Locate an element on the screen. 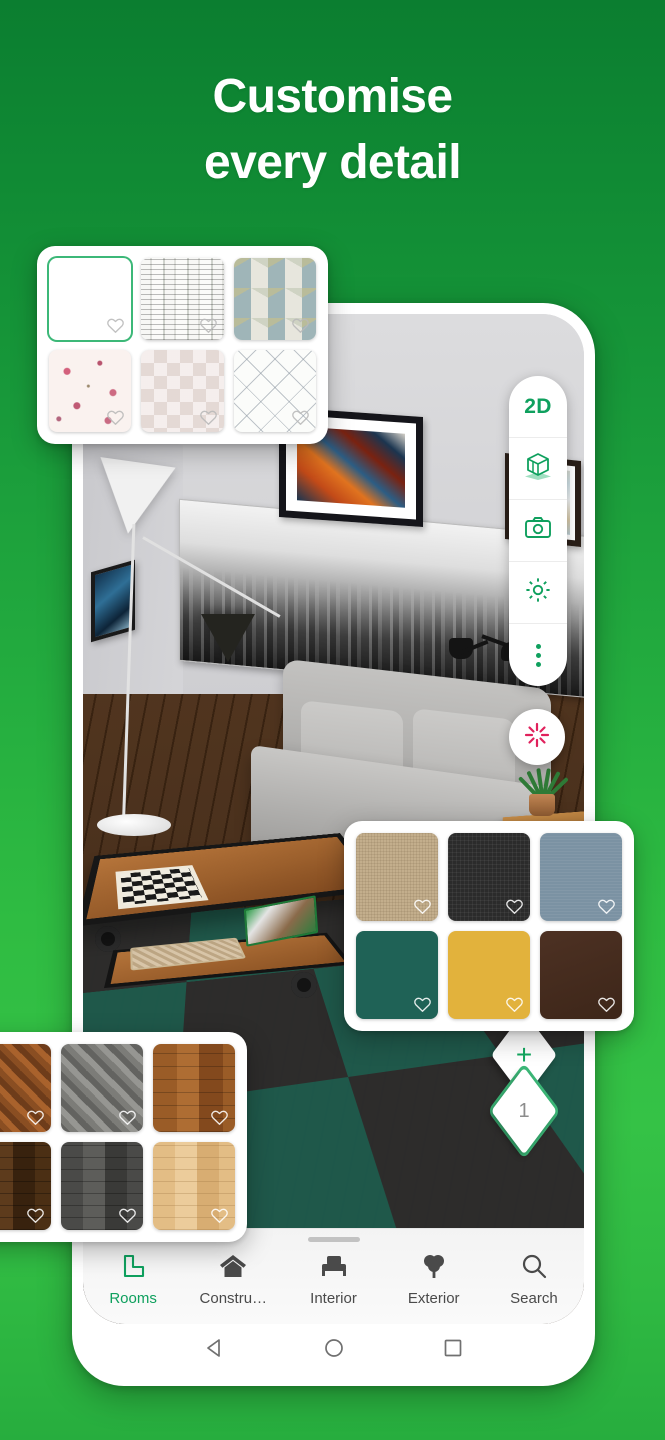 This screenshot has height=1440, width=665. more-vertical-icon is located at coordinates (538, 655).